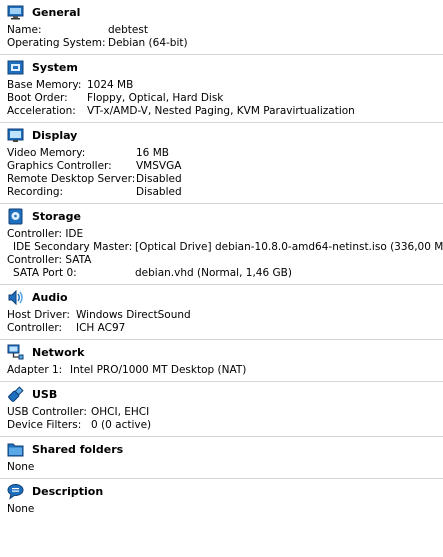 The image size is (443, 557). Describe the element at coordinates (225, 425) in the screenshot. I see `usb-row-device-filters: Device Filters: 0 (0 active)` at that location.